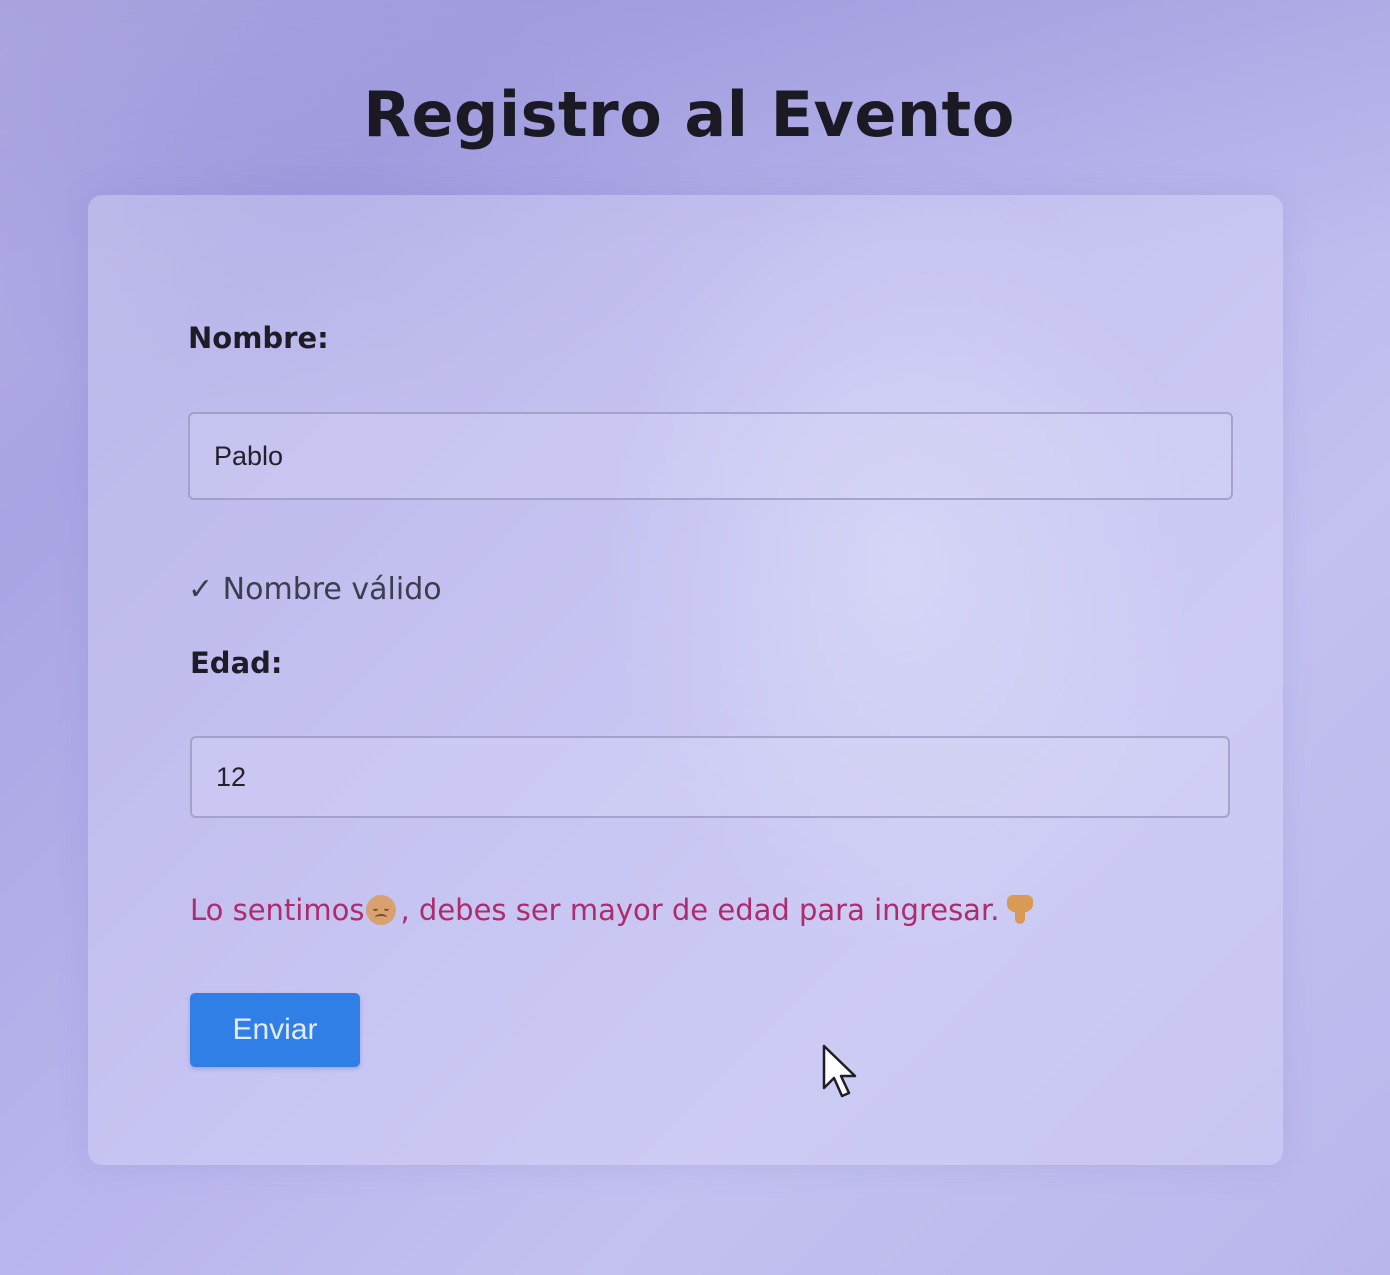 This screenshot has width=1390, height=1275. What do you see at coordinates (381, 910) in the screenshot?
I see `disappointed-face-icon` at bounding box center [381, 910].